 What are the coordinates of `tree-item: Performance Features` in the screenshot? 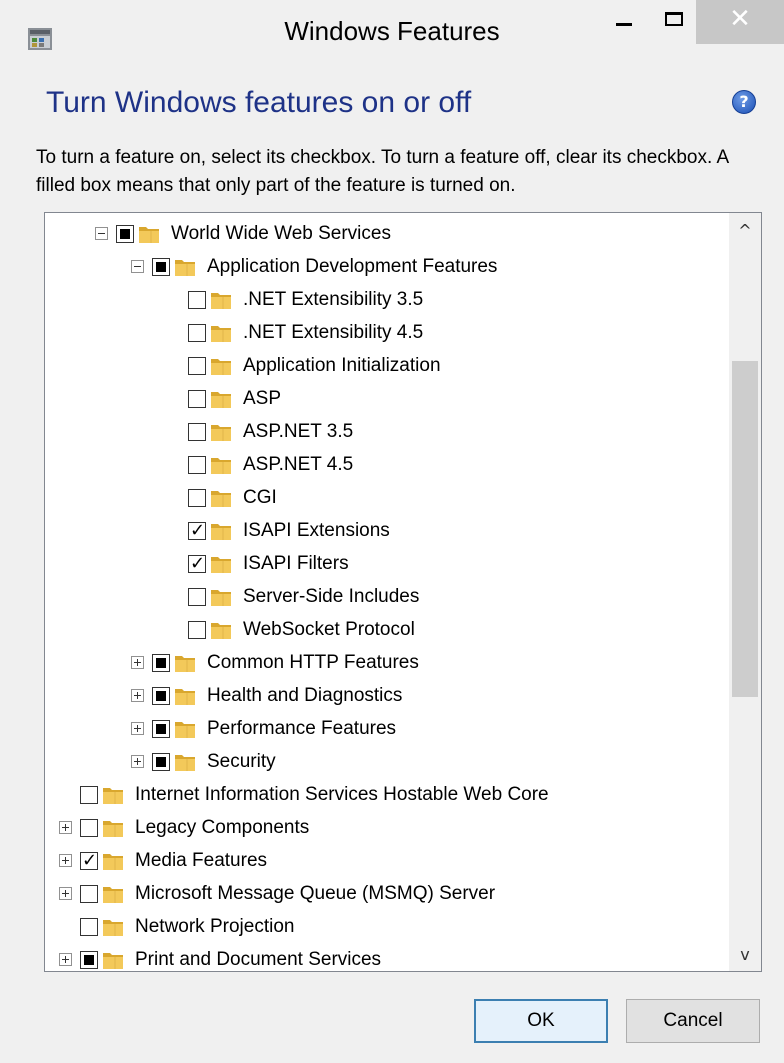 It's located at (263, 728).